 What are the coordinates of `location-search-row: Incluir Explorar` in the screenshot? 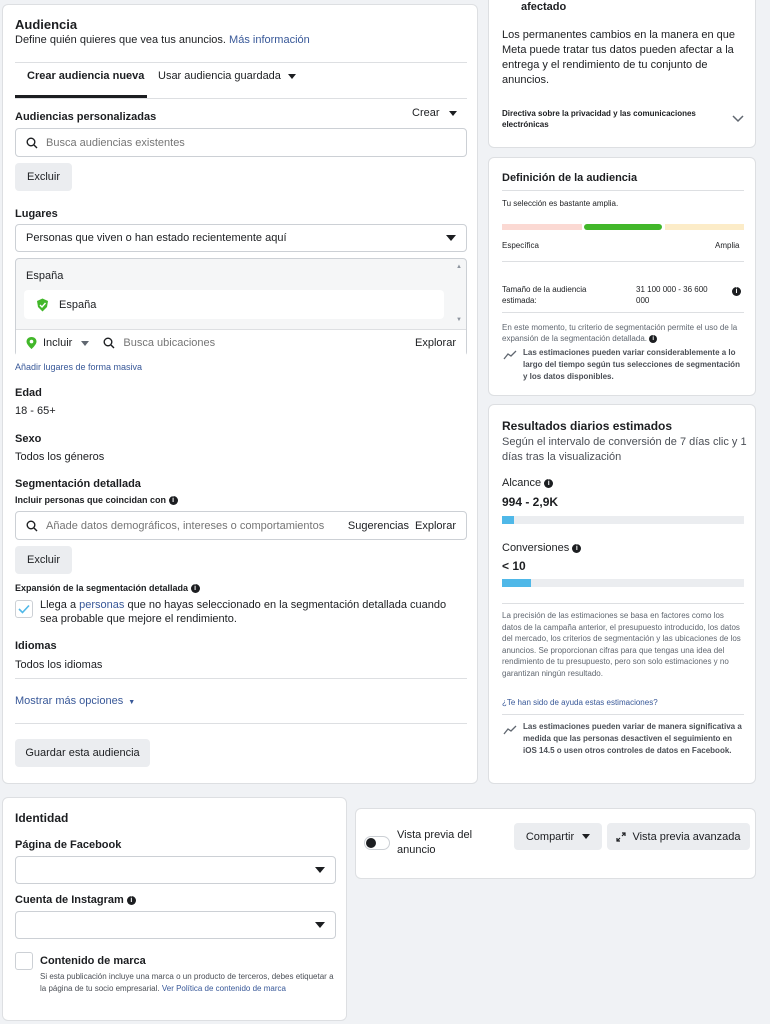 It's located at (241, 342).